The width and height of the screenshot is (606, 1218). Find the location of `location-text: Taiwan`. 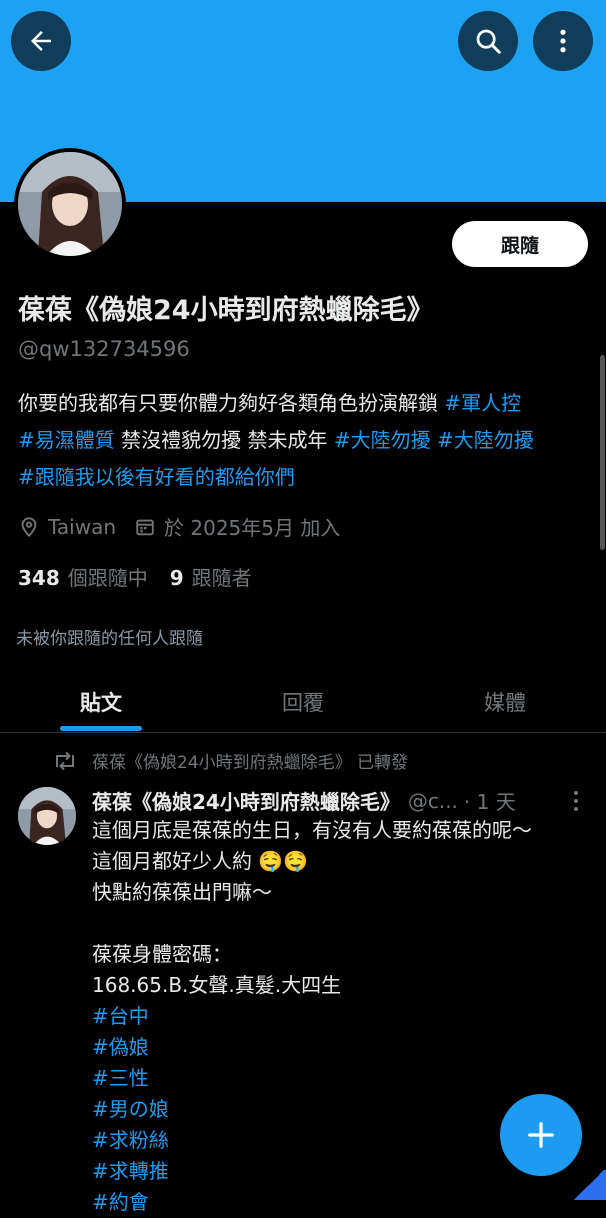

location-text: Taiwan is located at coordinates (82, 526).